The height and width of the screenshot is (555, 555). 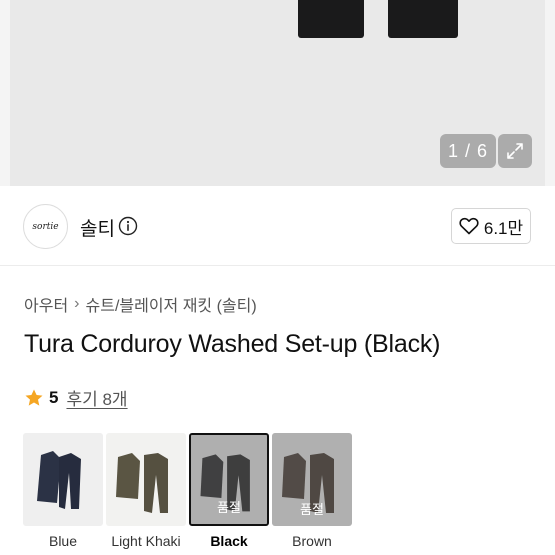 I want to click on rating-score: 5, so click(x=54, y=397).